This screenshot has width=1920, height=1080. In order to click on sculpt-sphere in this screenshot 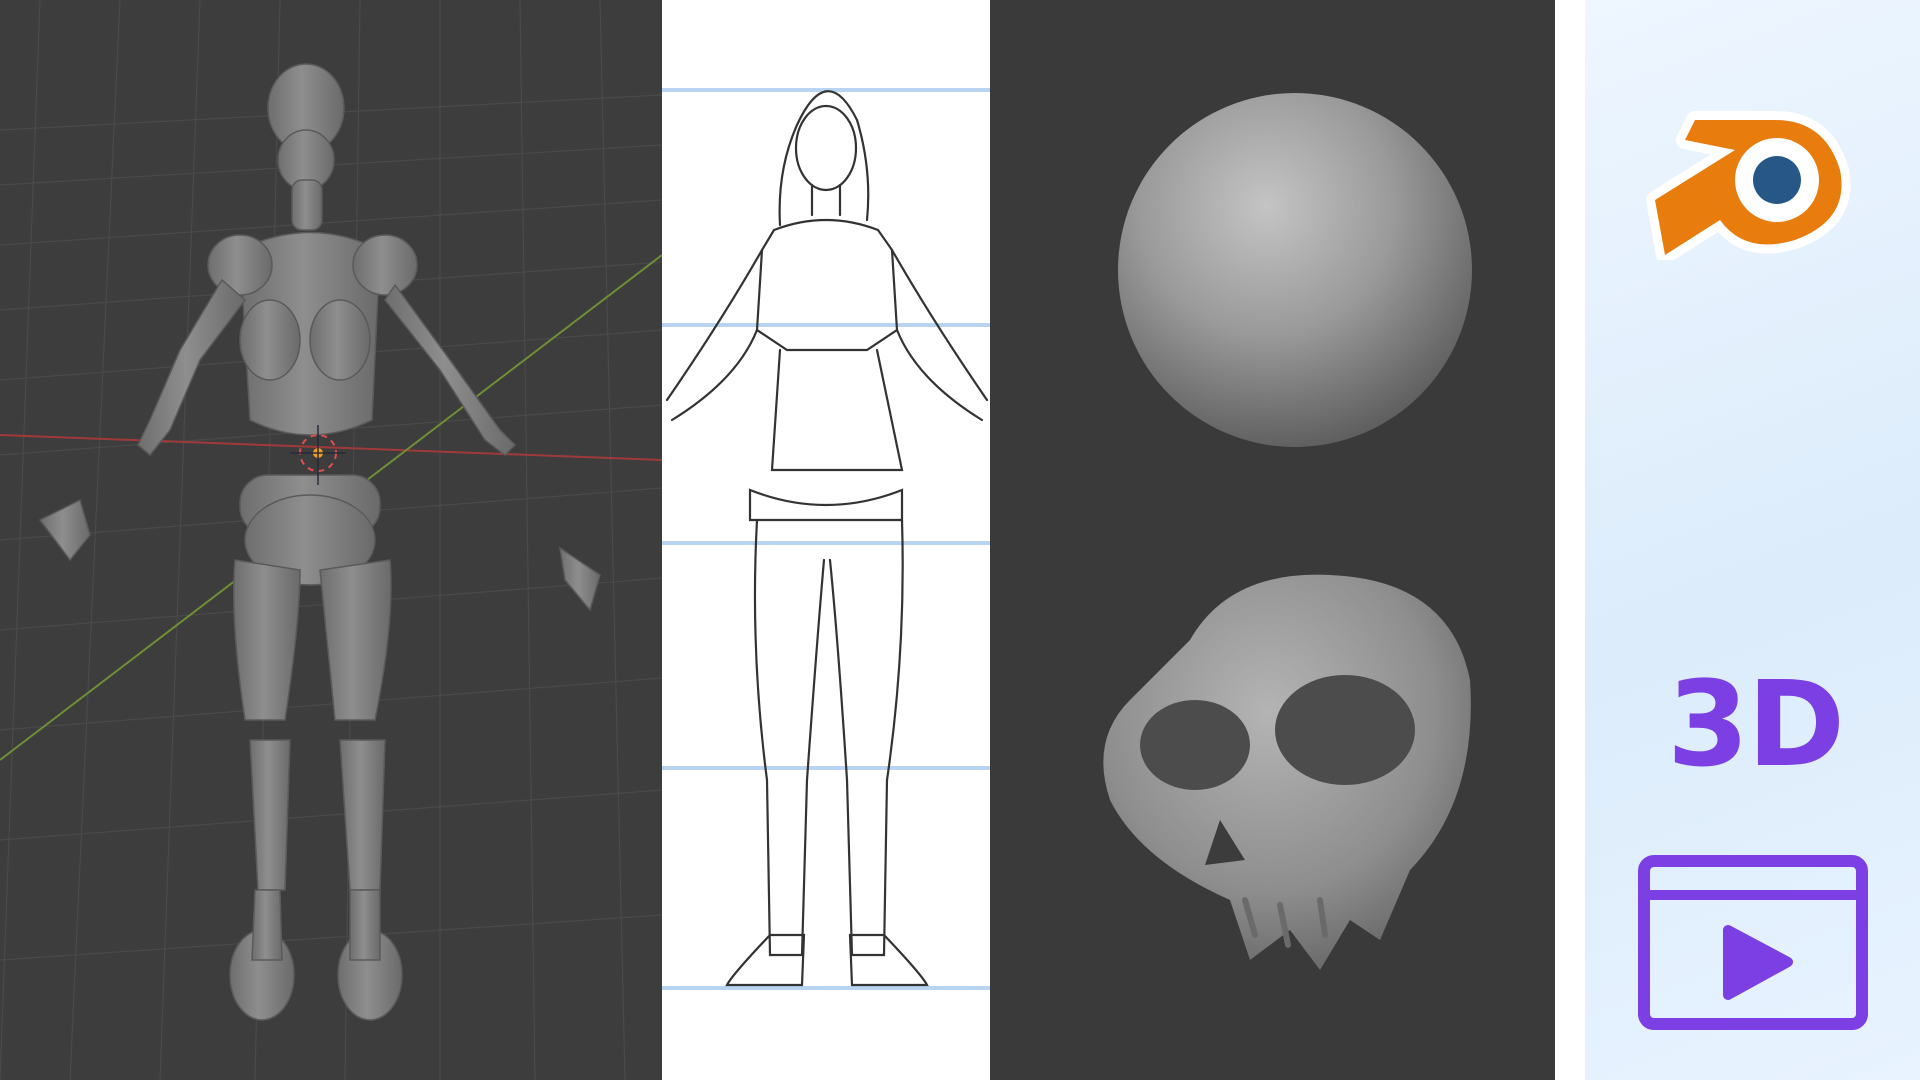, I will do `click(1295, 270)`.